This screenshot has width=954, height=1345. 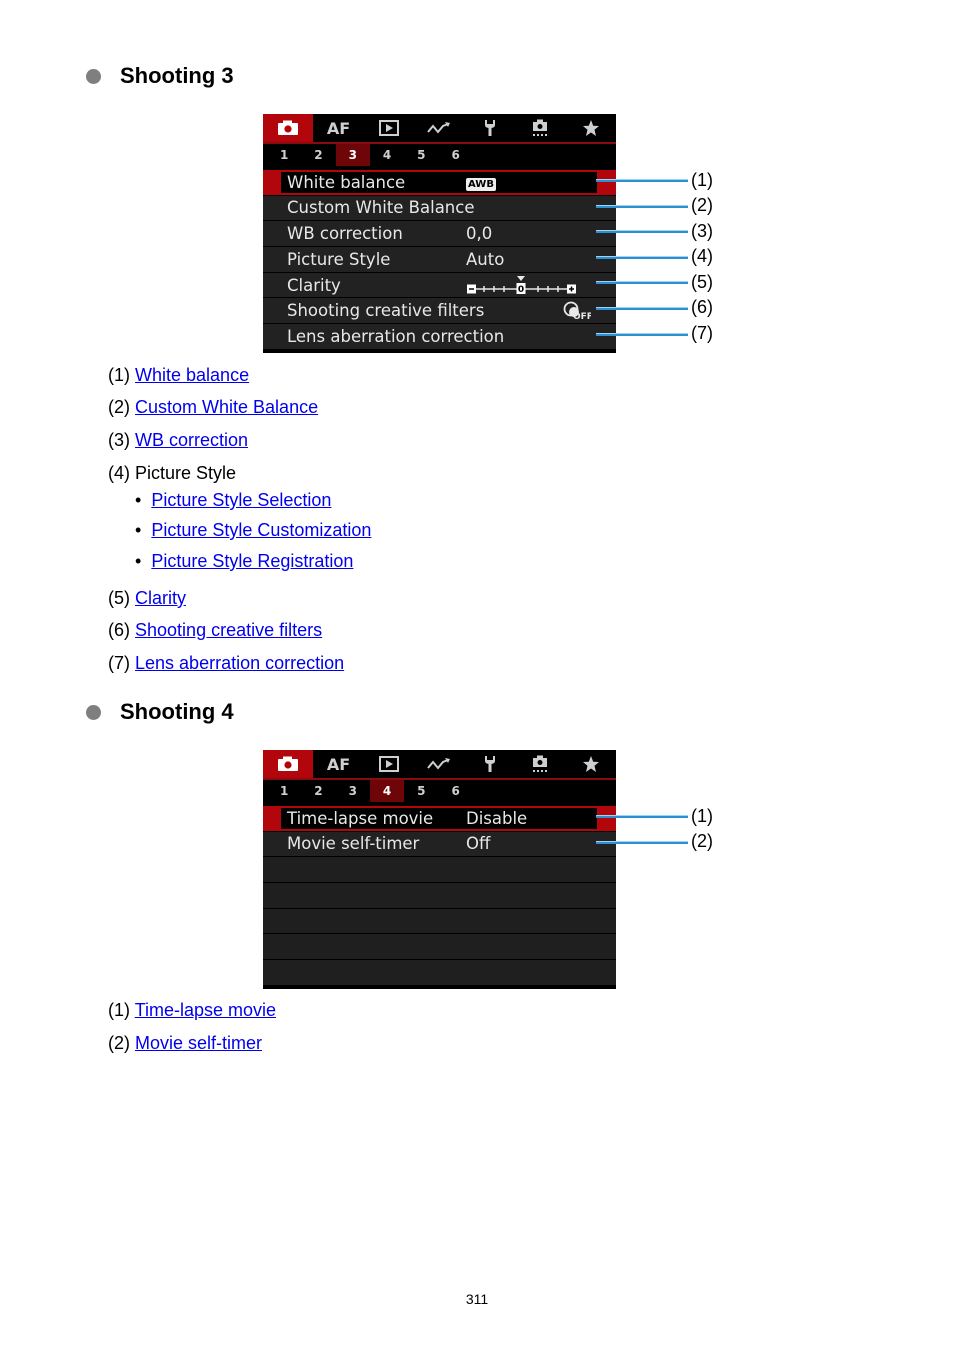 What do you see at coordinates (339, 259) in the screenshot?
I see `menu-row-label: Picture Style` at bounding box center [339, 259].